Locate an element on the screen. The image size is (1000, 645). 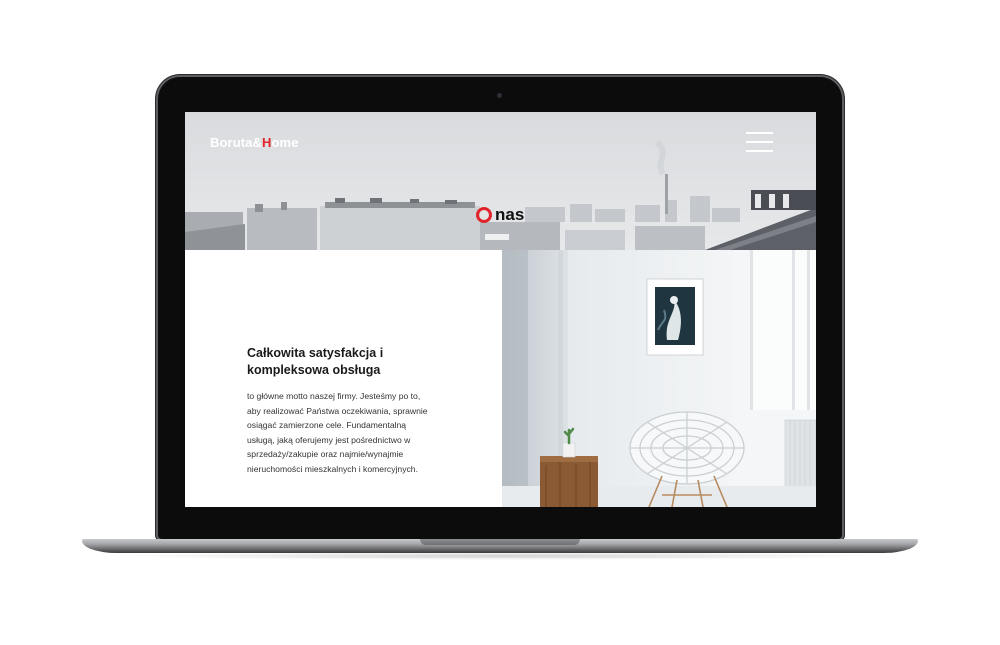
brand-logo: Boruta&Home is located at coordinates (254, 142).